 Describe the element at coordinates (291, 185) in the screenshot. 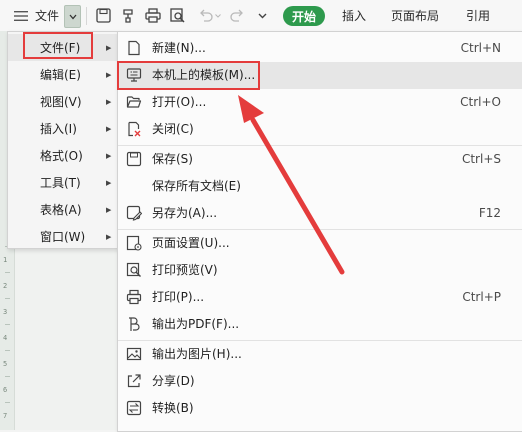

I see `annotation-arrow` at that location.